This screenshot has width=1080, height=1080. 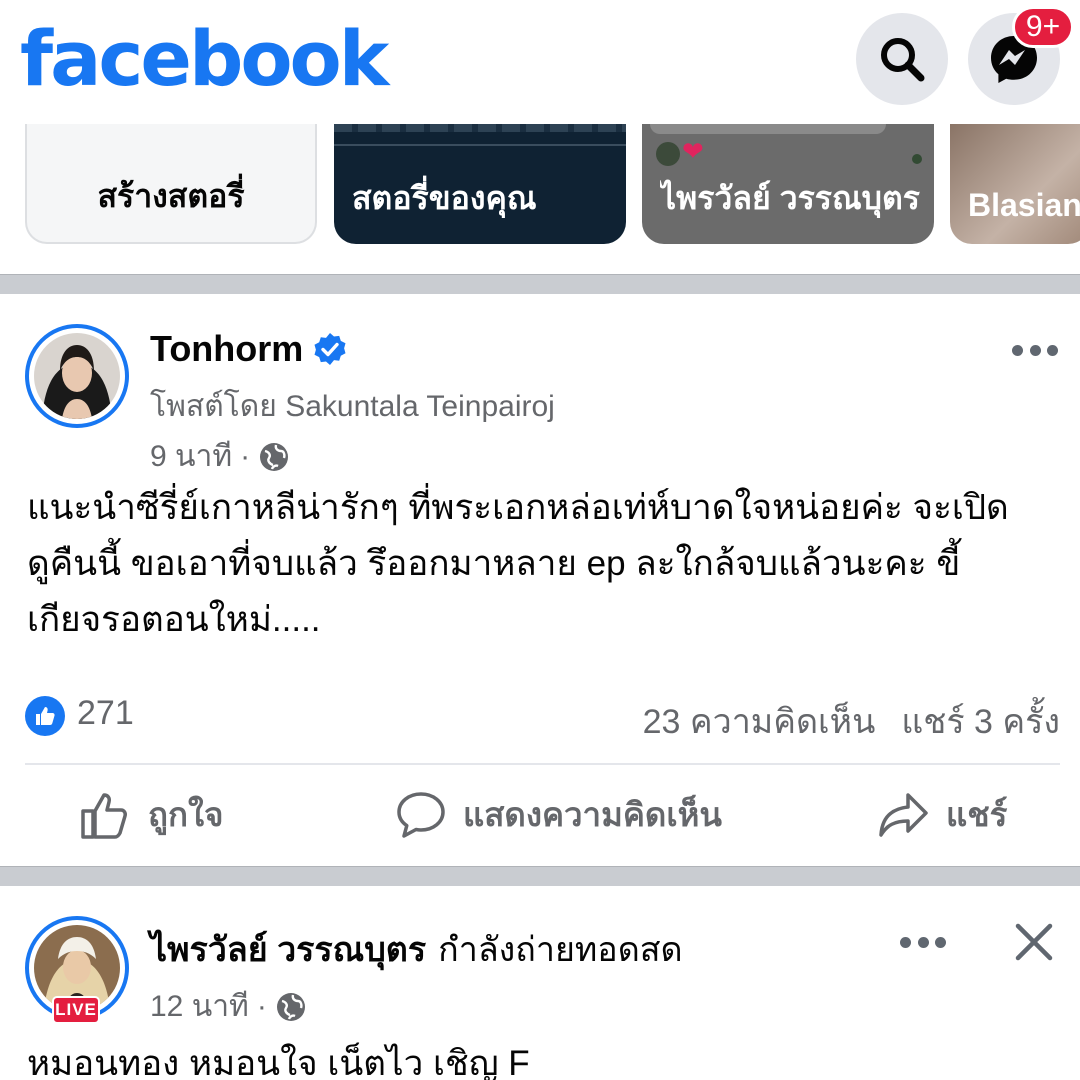 I want to click on post-actions: ถูกใจ แสดงความคิดเห็น แชร์, so click(x=540, y=818).